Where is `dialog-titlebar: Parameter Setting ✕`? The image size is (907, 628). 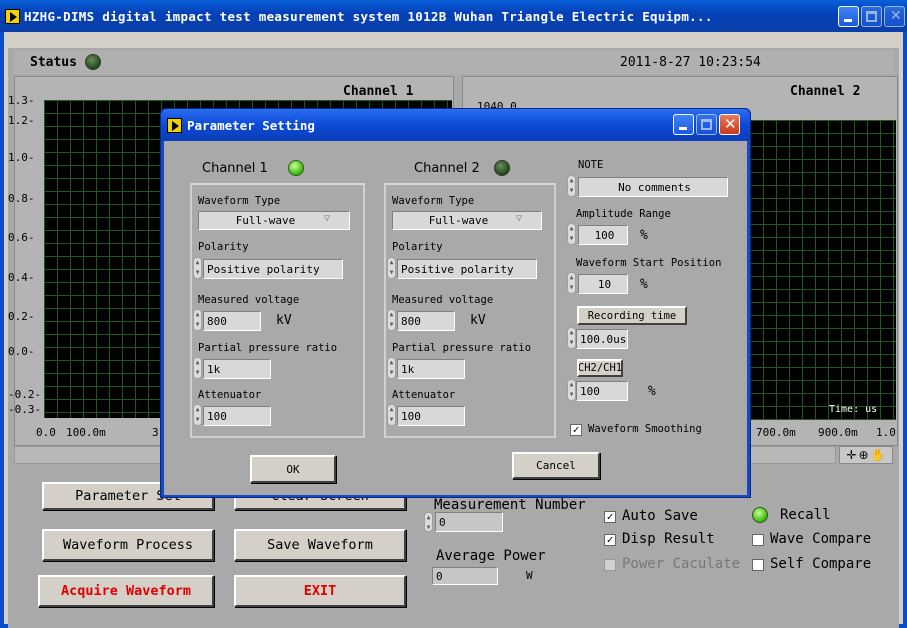
dialog-titlebar: Parameter Setting ✕ is located at coordinates (455, 125).